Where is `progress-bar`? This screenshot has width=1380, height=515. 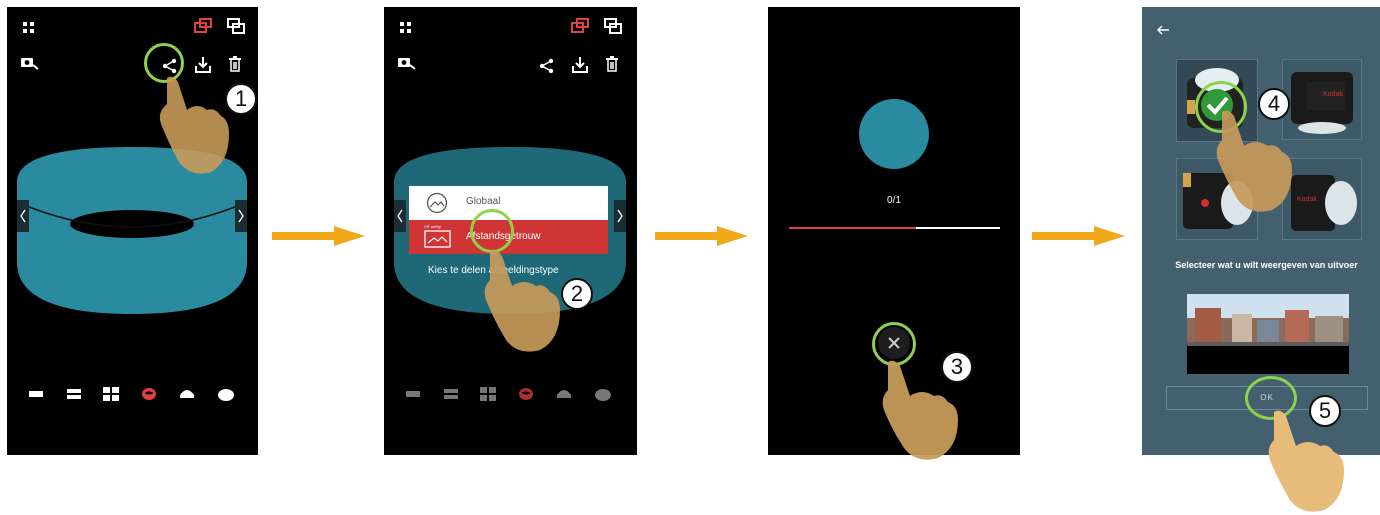
progress-bar is located at coordinates (894, 228).